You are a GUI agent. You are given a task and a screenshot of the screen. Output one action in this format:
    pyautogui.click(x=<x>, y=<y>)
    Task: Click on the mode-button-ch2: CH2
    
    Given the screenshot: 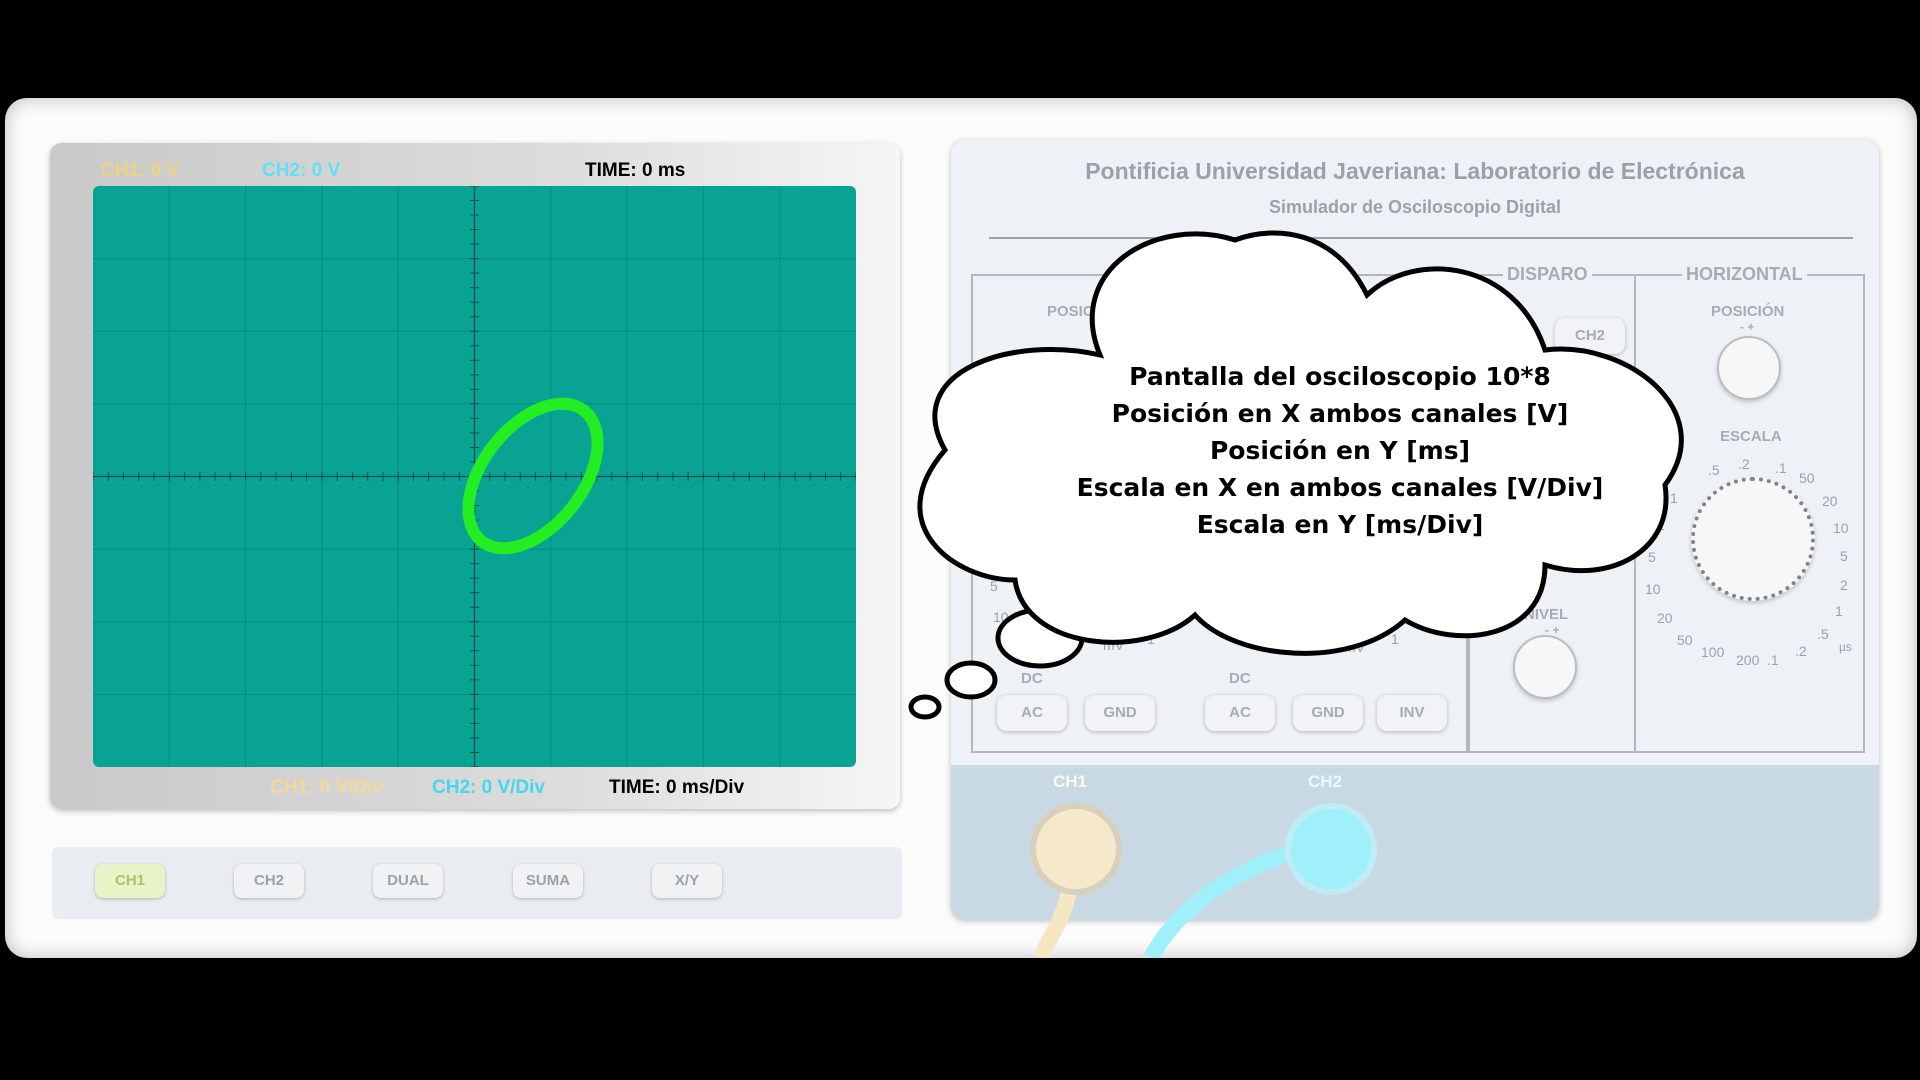 What is the action you would take?
    pyautogui.click(x=269, y=881)
    